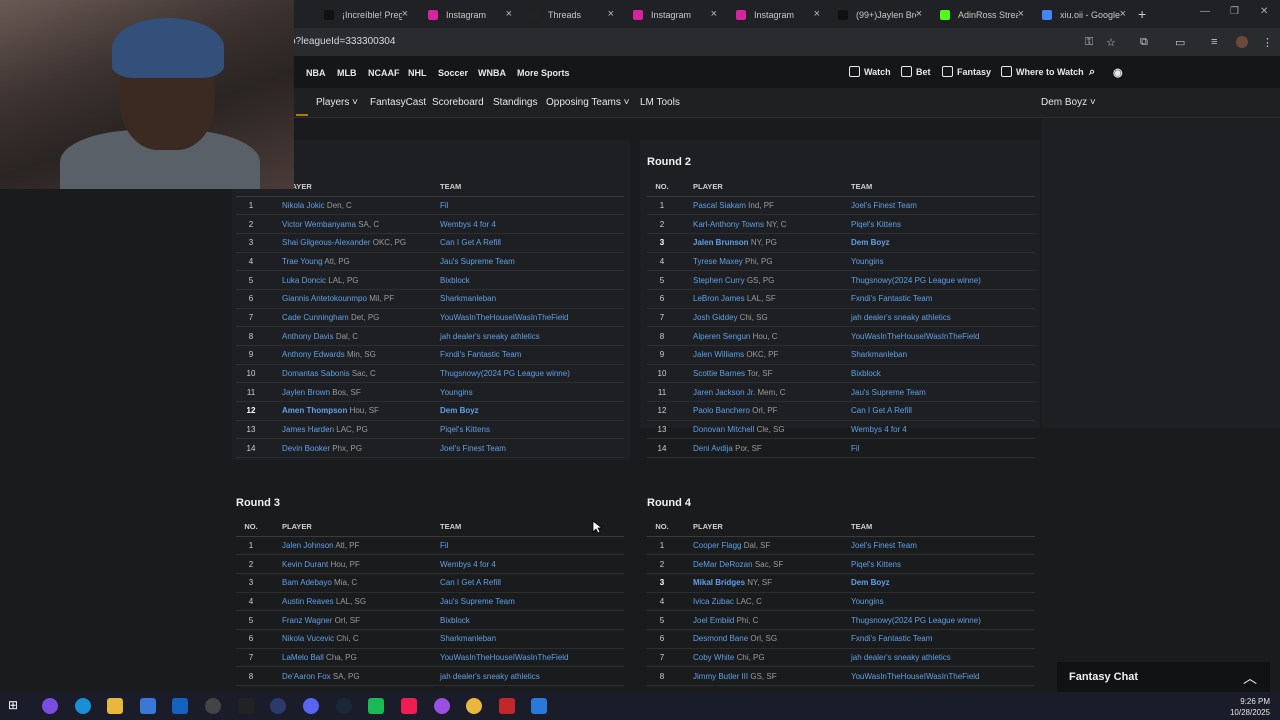 The width and height of the screenshot is (1280, 720). What do you see at coordinates (717, 545) in the screenshot?
I see `player-name-link: Cooper Flagg` at bounding box center [717, 545].